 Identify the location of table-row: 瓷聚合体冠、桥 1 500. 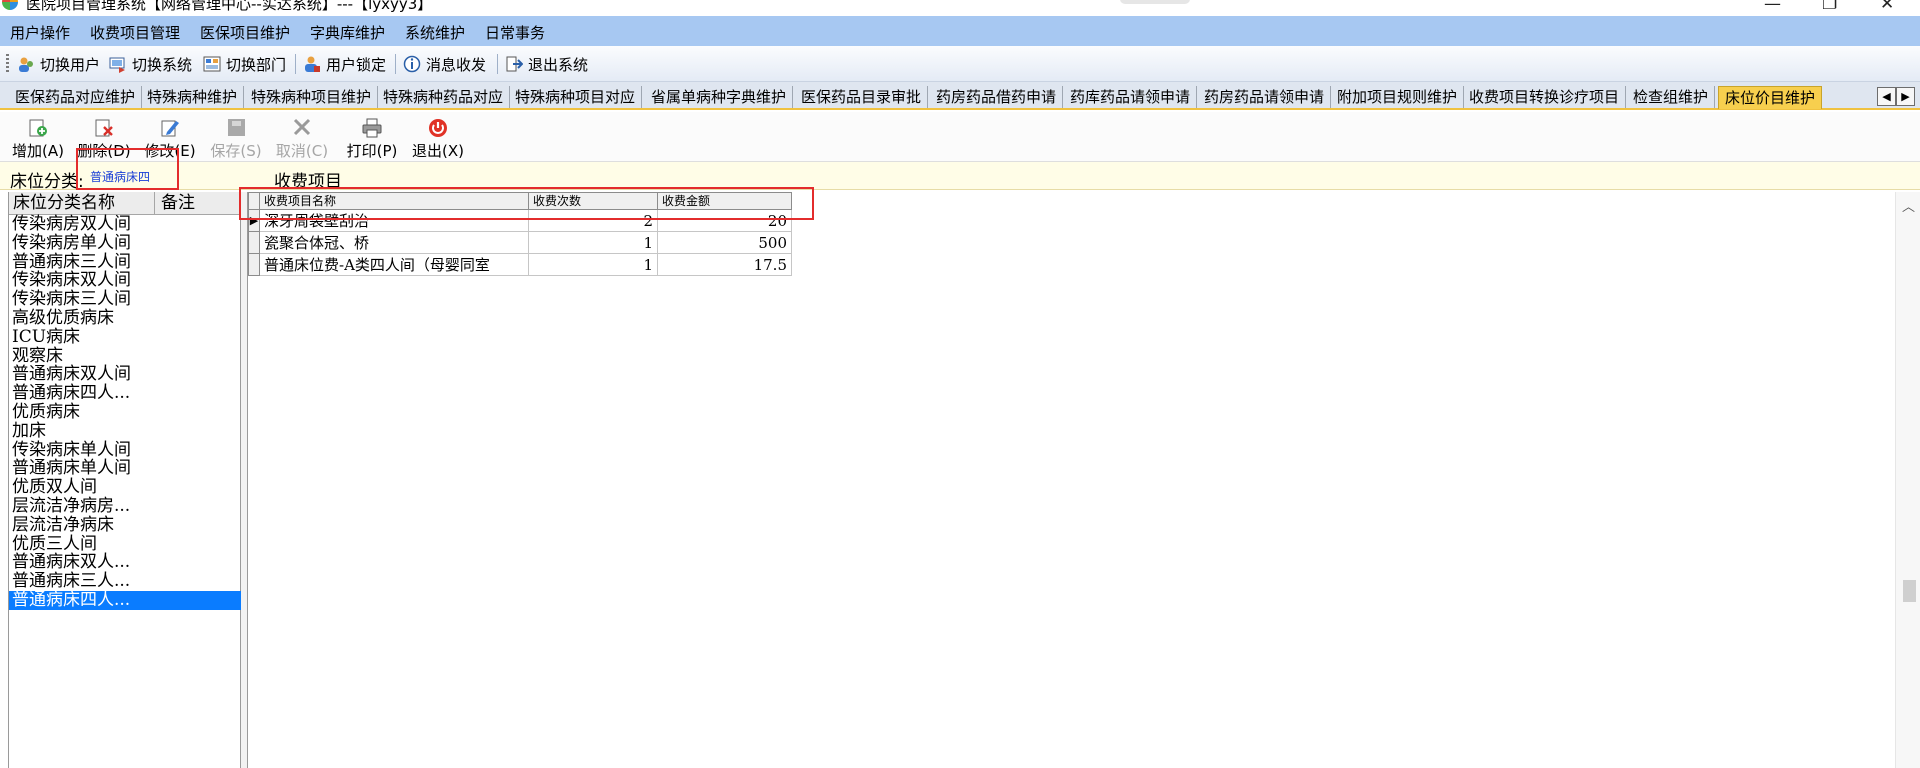
(520, 242).